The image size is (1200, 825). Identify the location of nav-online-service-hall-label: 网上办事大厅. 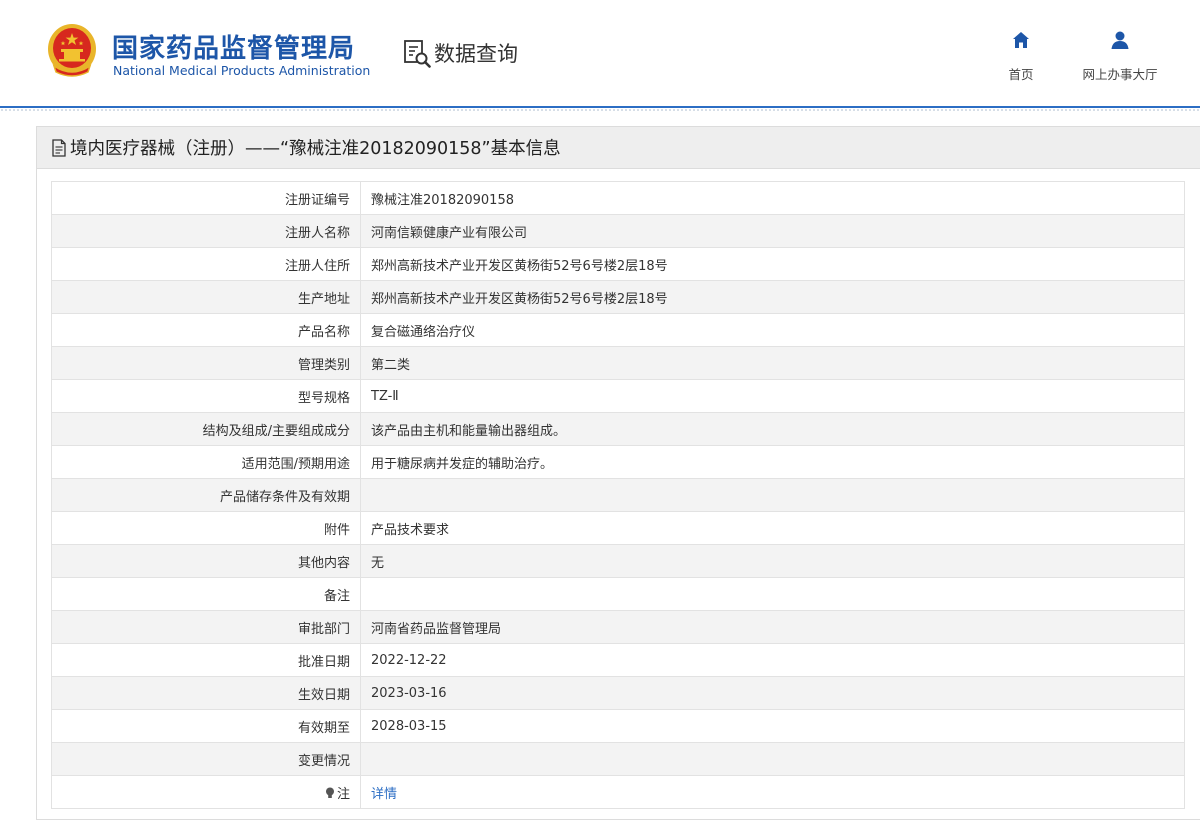
(1119, 73).